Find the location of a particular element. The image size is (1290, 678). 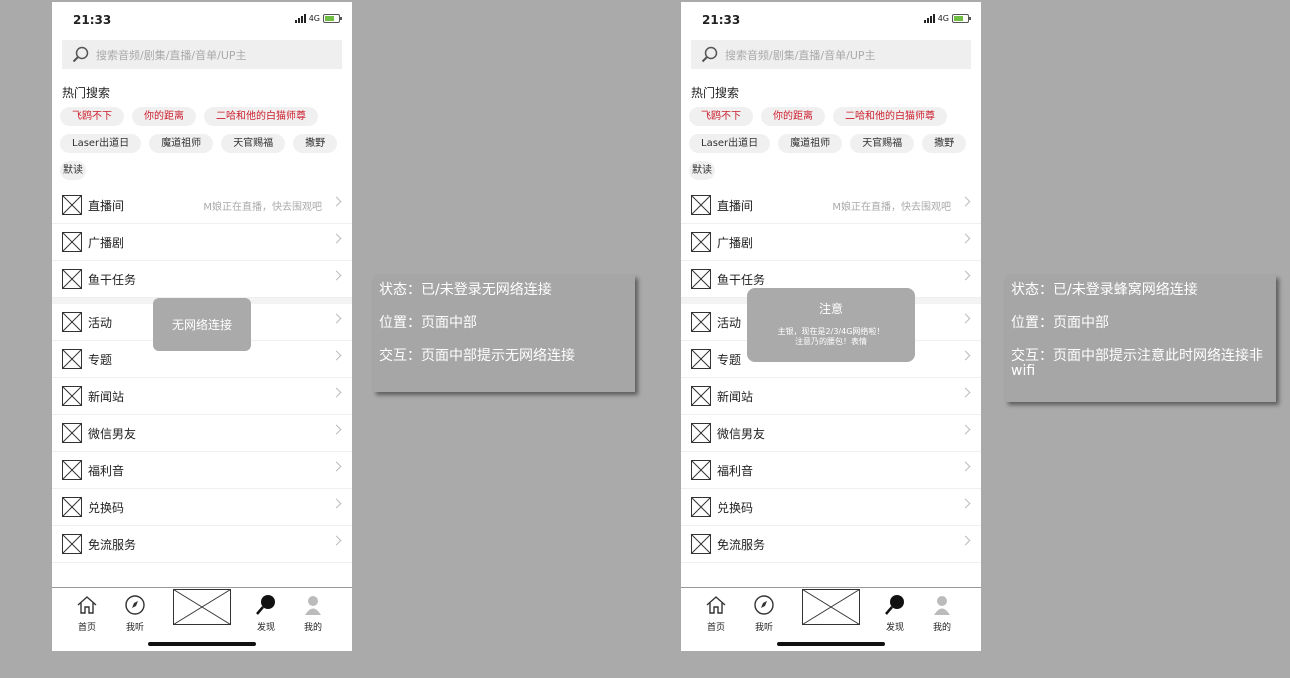

tab-label: 我听 is located at coordinates (134, 628).